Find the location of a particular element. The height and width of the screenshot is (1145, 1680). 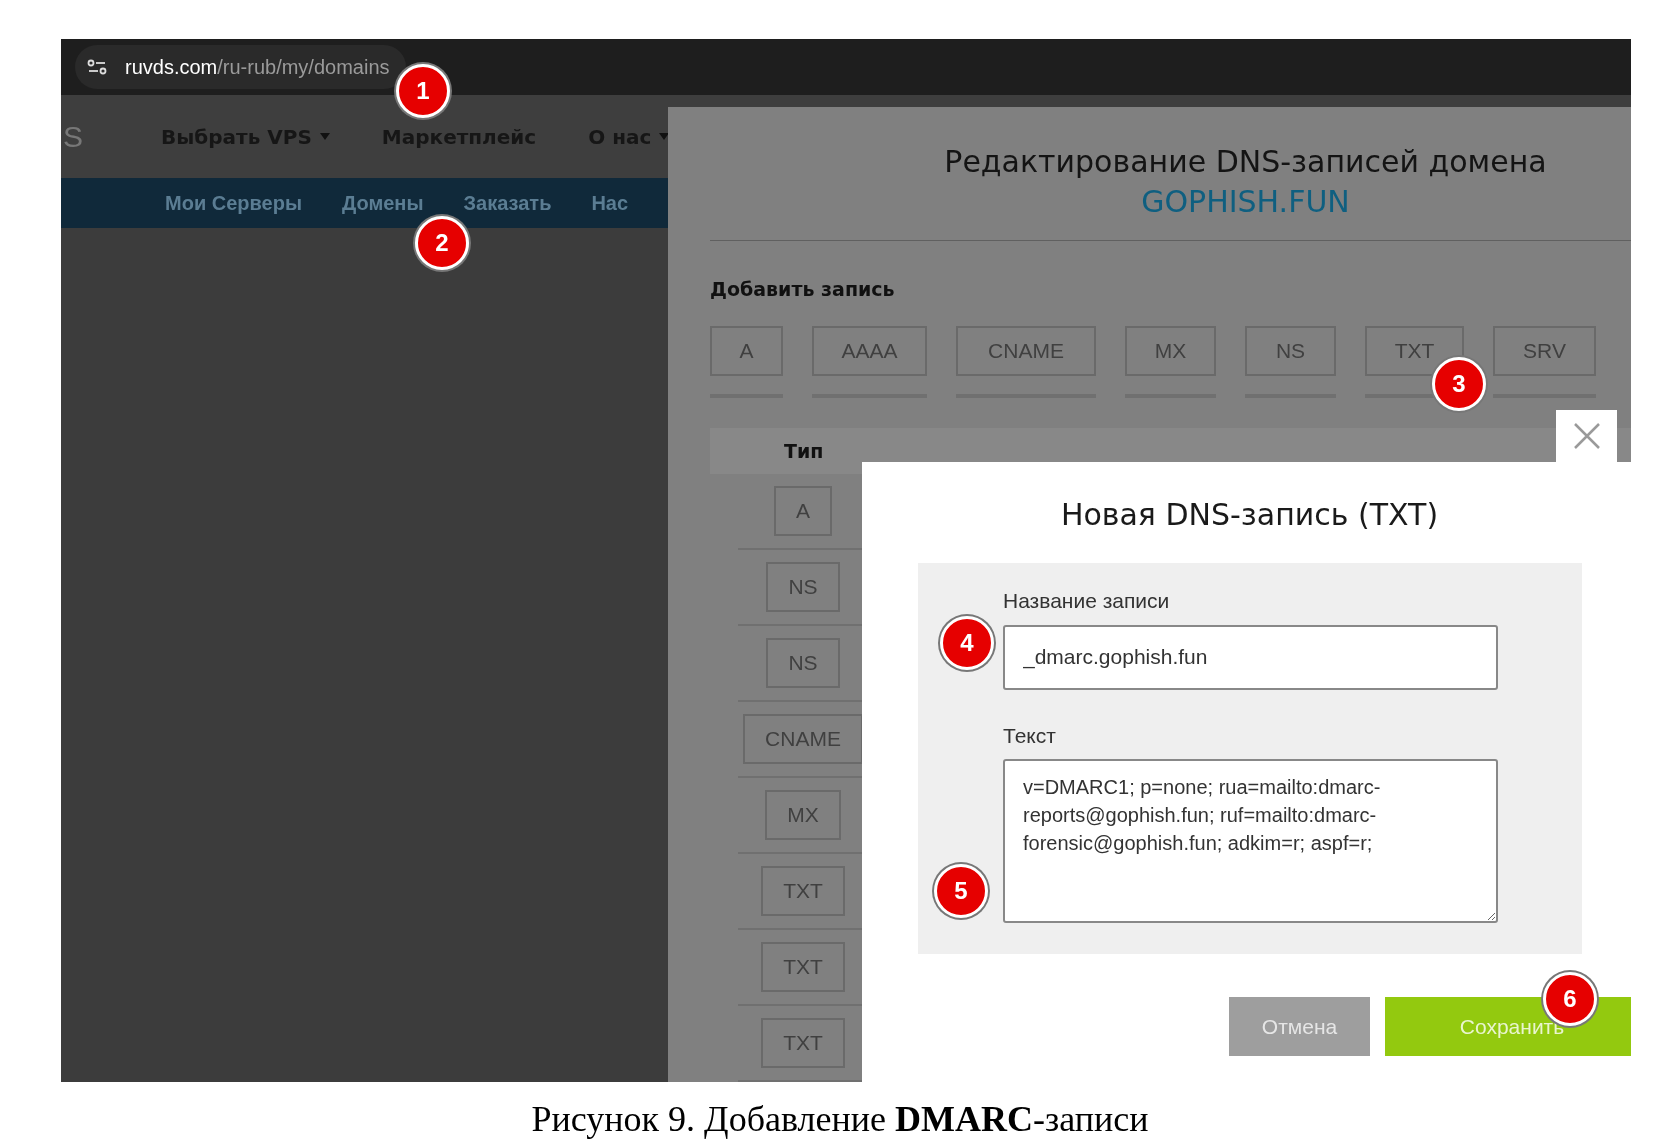

column-header: Тип is located at coordinates (804, 451).